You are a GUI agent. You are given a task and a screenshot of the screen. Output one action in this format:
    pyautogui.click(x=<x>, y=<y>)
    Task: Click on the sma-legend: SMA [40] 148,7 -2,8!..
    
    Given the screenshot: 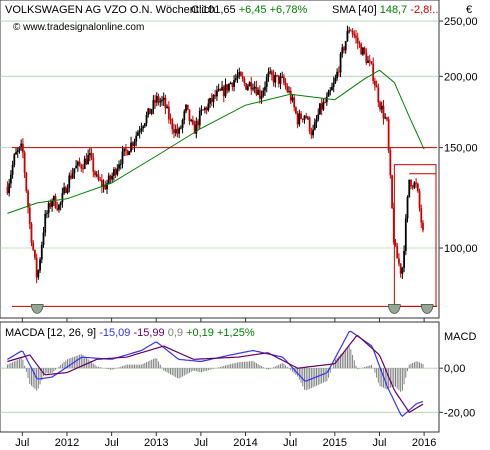 What is the action you would take?
    pyautogui.click(x=385, y=10)
    